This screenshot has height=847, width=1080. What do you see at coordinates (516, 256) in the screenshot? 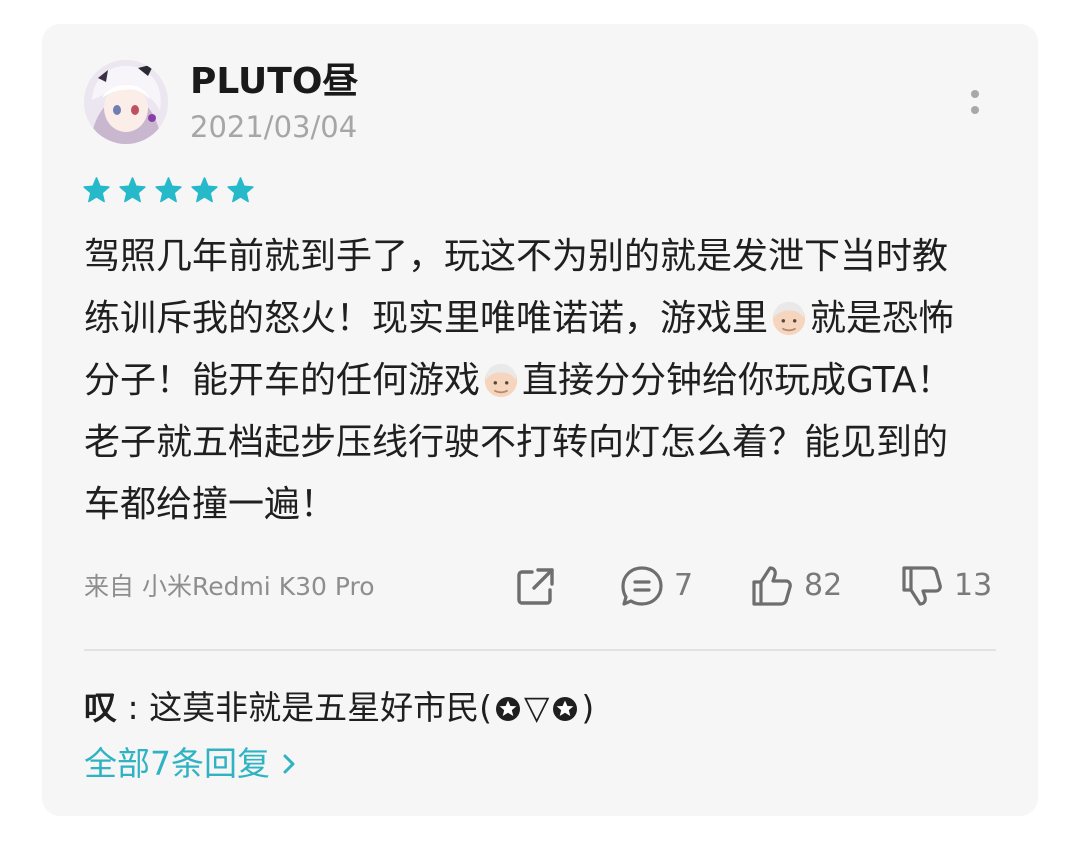
I see `review-text-line: 驾照几年前就到手了，玩这不为别的就是发泄下当时教` at bounding box center [516, 256].